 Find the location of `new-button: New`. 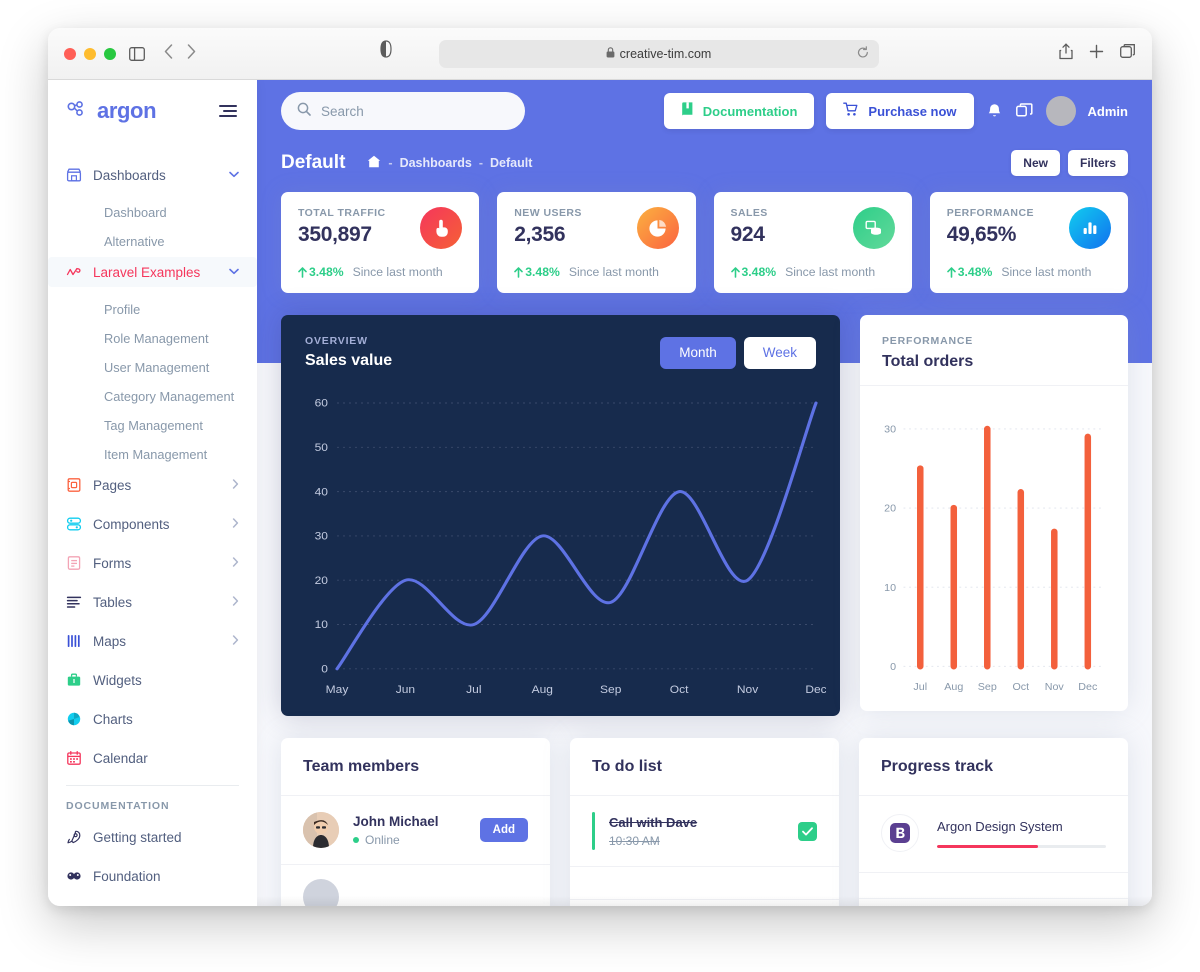

new-button: New is located at coordinates (1035, 163).